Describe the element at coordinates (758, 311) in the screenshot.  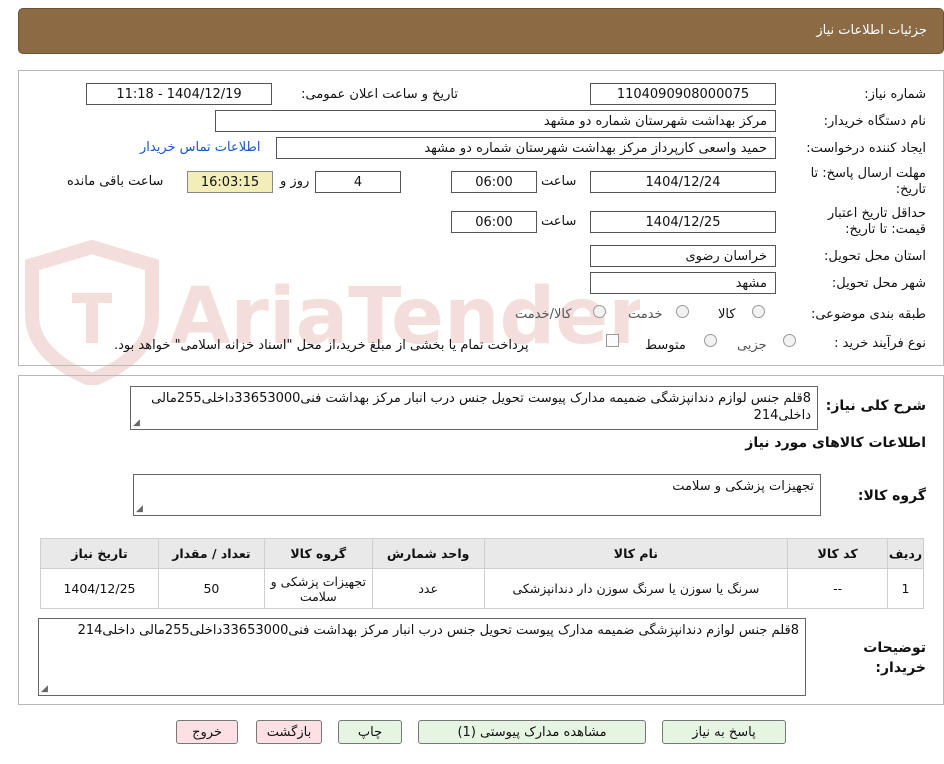
I see `category-radio-goods` at that location.